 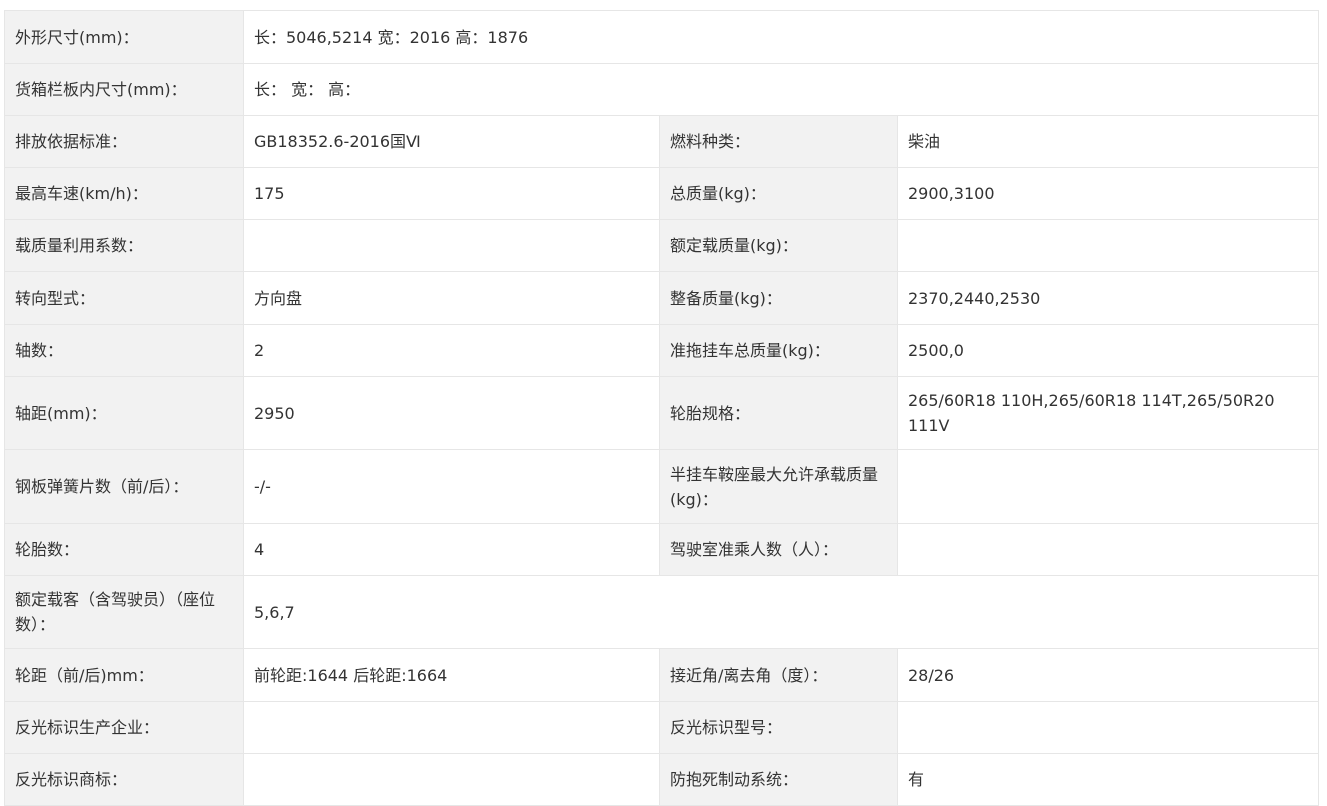 What do you see at coordinates (778, 245) in the screenshot?
I see `spec-label: 额定载质量(kg)：` at bounding box center [778, 245].